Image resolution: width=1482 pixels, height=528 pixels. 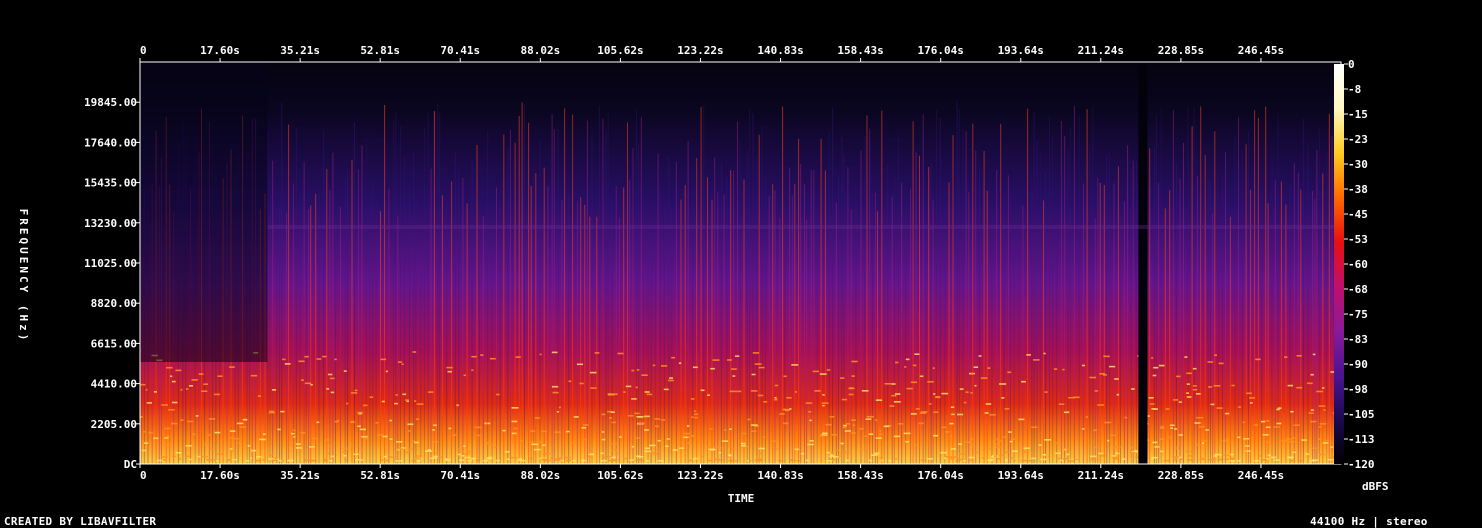 I want to click on x-tick-label-top: 246.45s, so click(x=1261, y=50).